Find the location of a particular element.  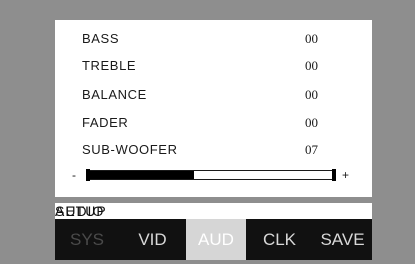

menu-item-label: TREBLE is located at coordinates (109, 65).